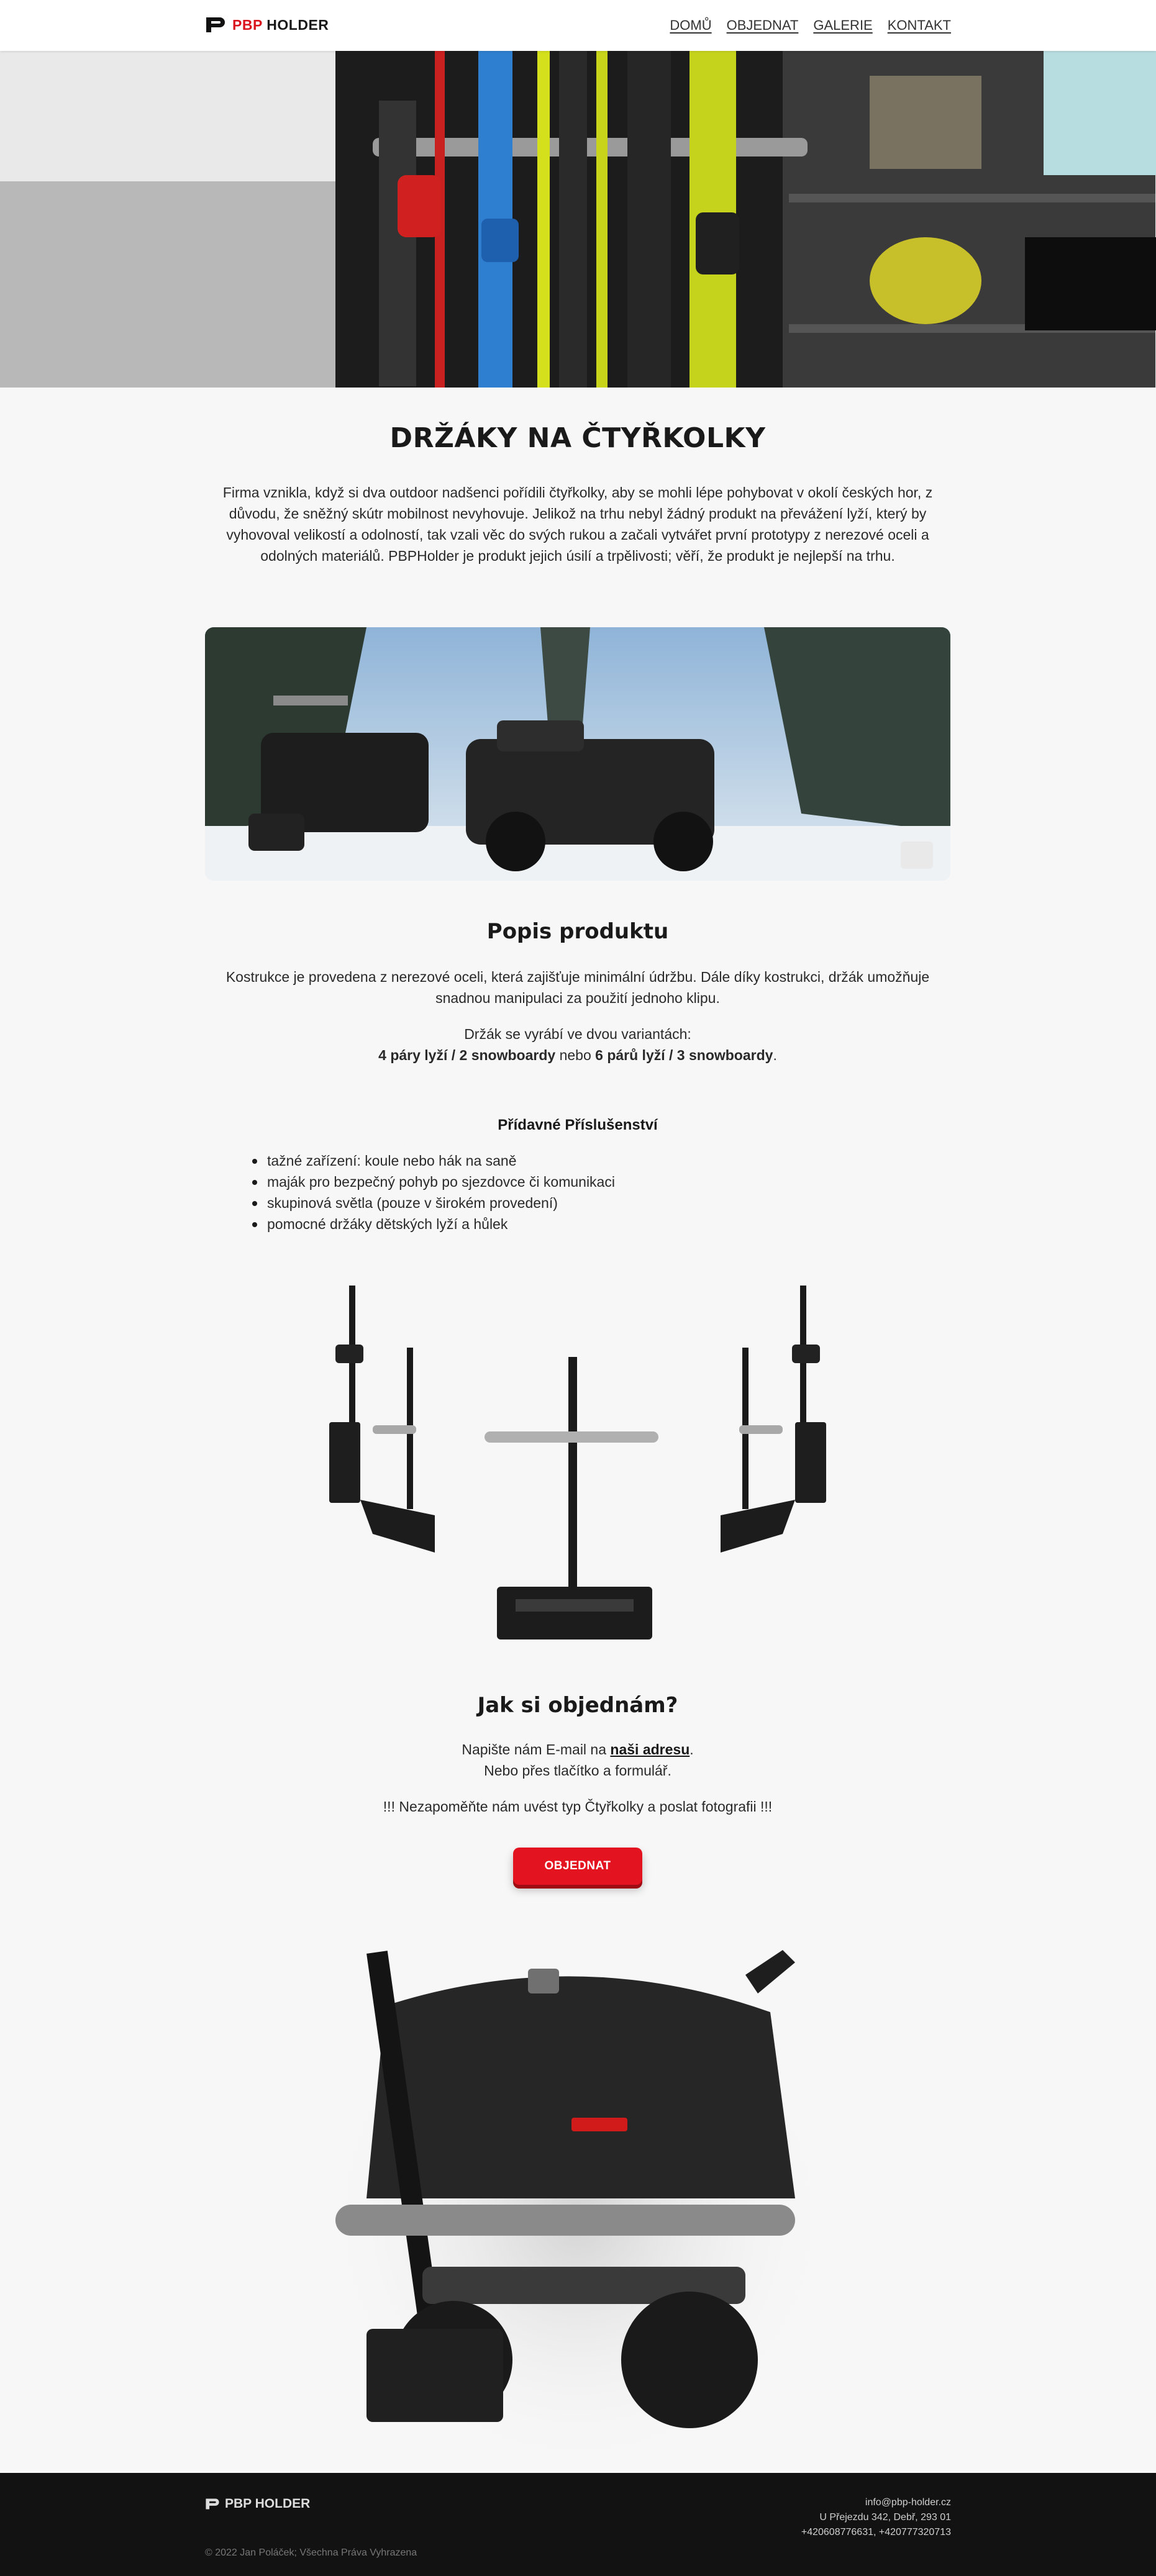 This screenshot has height=2576, width=1156. Describe the element at coordinates (577, 1770) in the screenshot. I see `order-line-form: Nebo přes tlačítko a formulář.` at that location.